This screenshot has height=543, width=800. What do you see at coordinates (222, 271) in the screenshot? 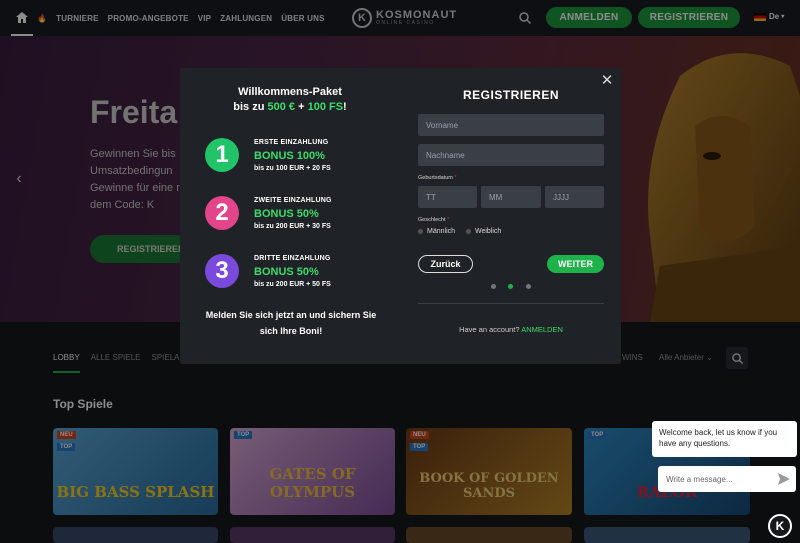
I see `bonus-number-3-icon: 3` at bounding box center [222, 271].